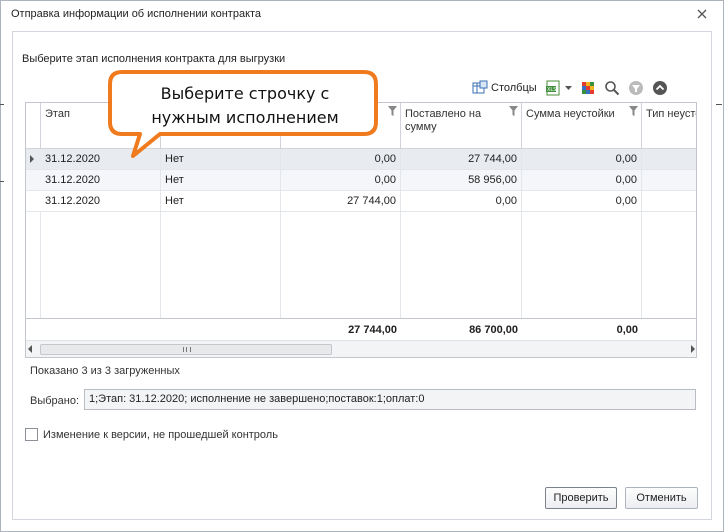  Describe the element at coordinates (693, 349) in the screenshot. I see `scroll-right-icon` at that location.